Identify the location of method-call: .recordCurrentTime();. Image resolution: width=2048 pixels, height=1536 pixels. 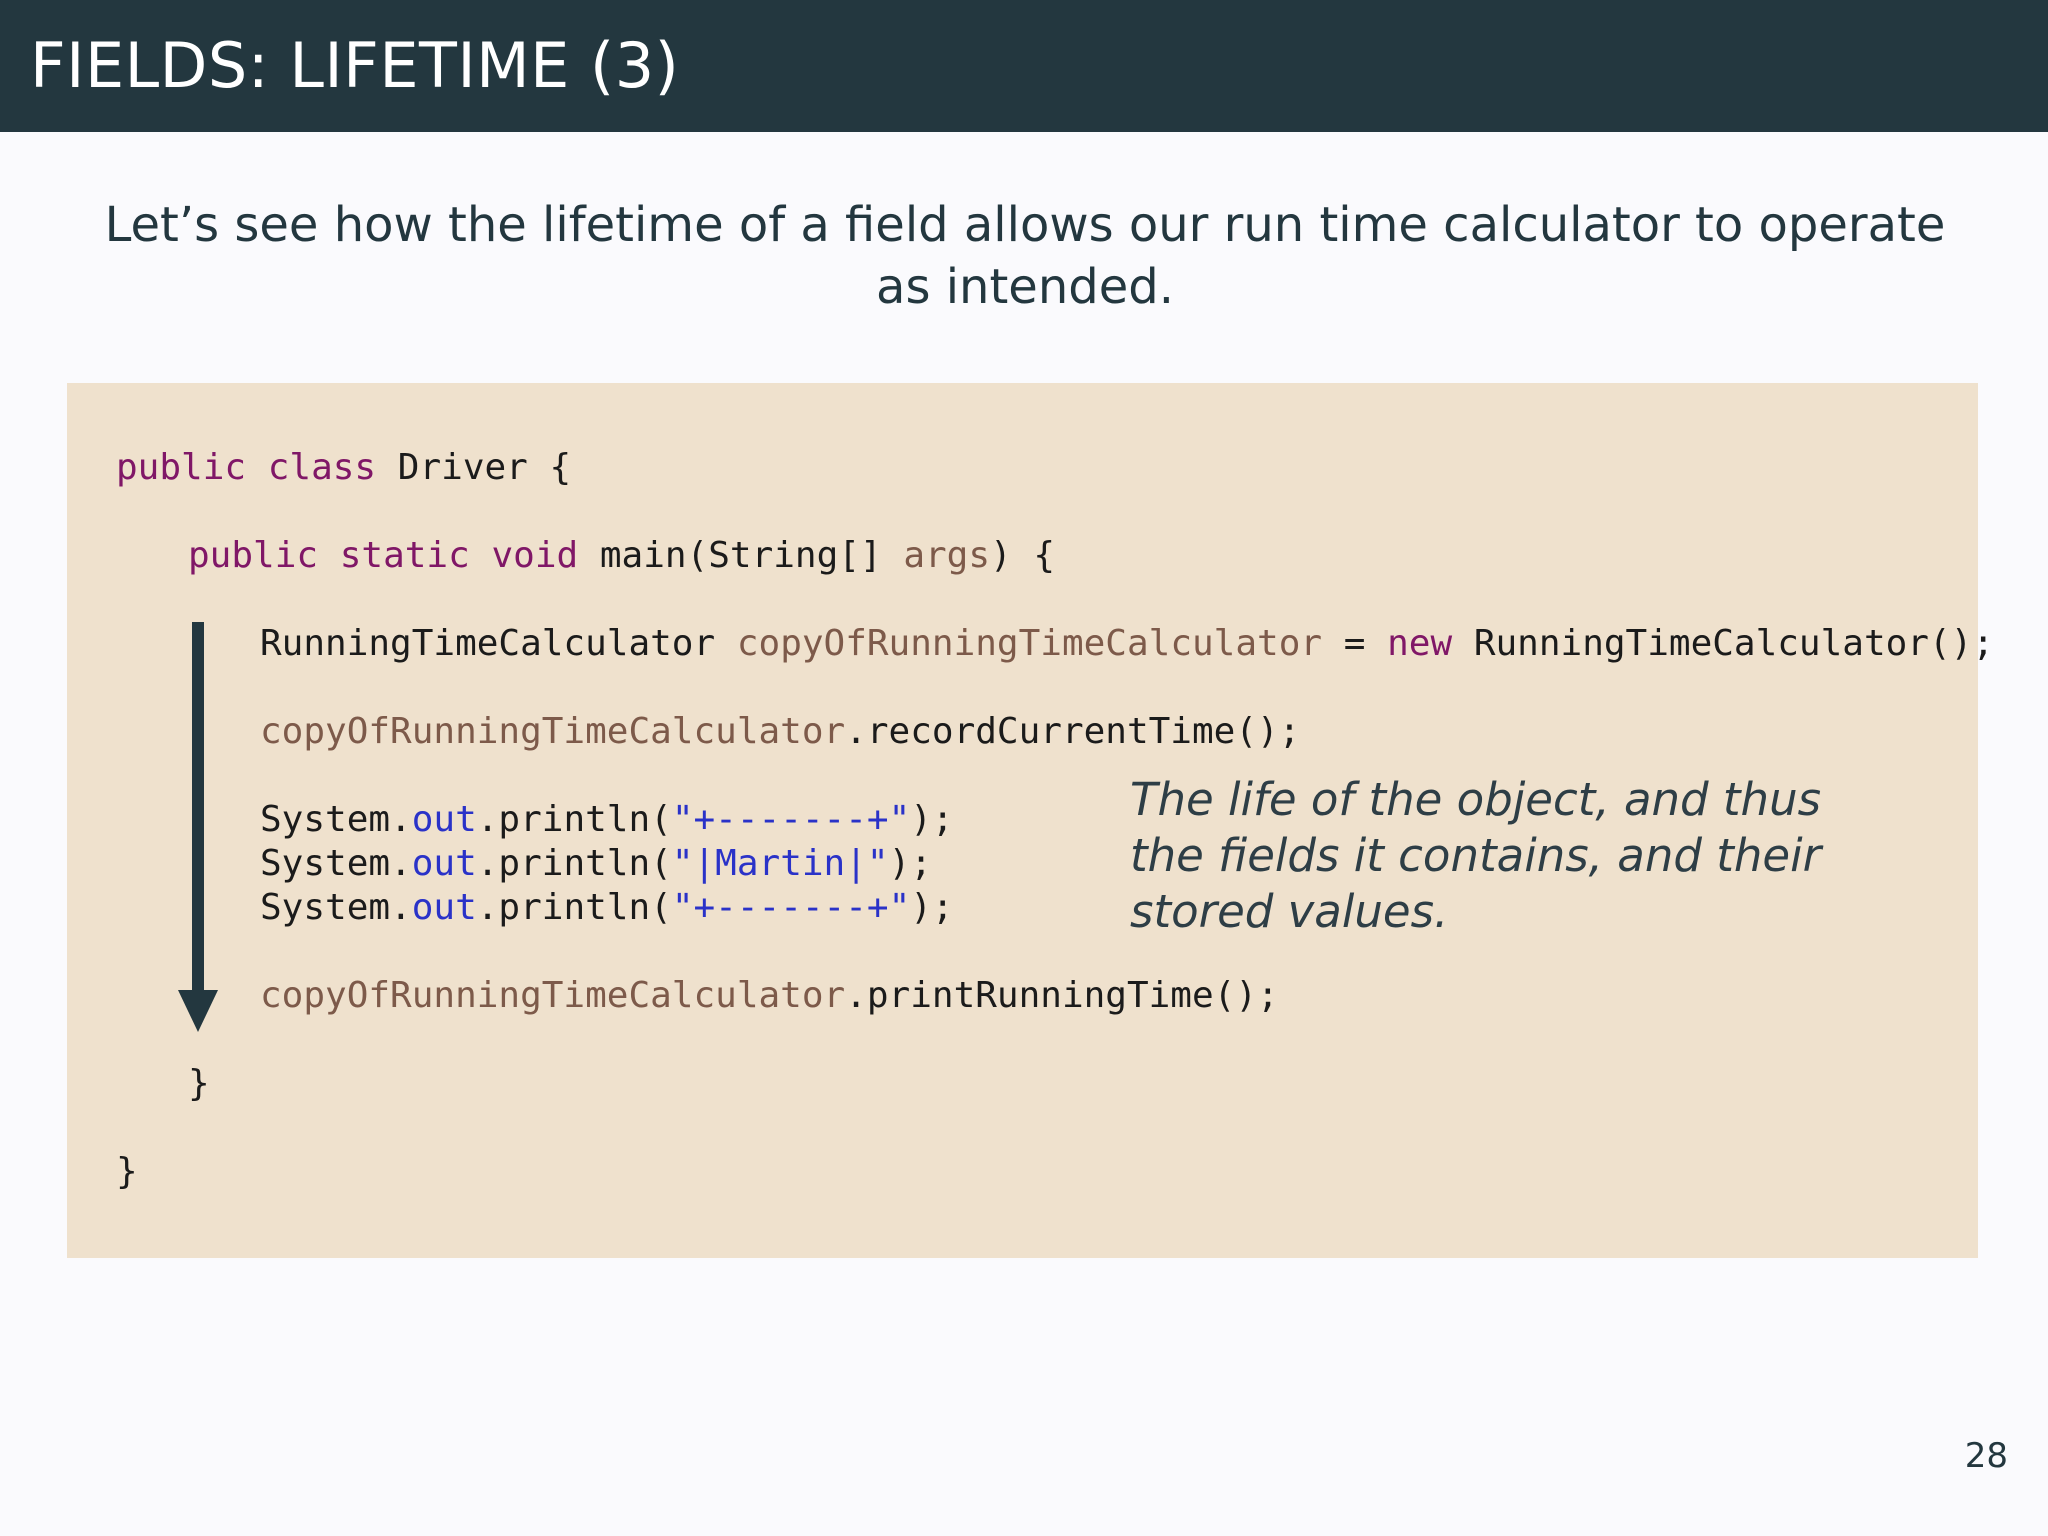
(1073, 731).